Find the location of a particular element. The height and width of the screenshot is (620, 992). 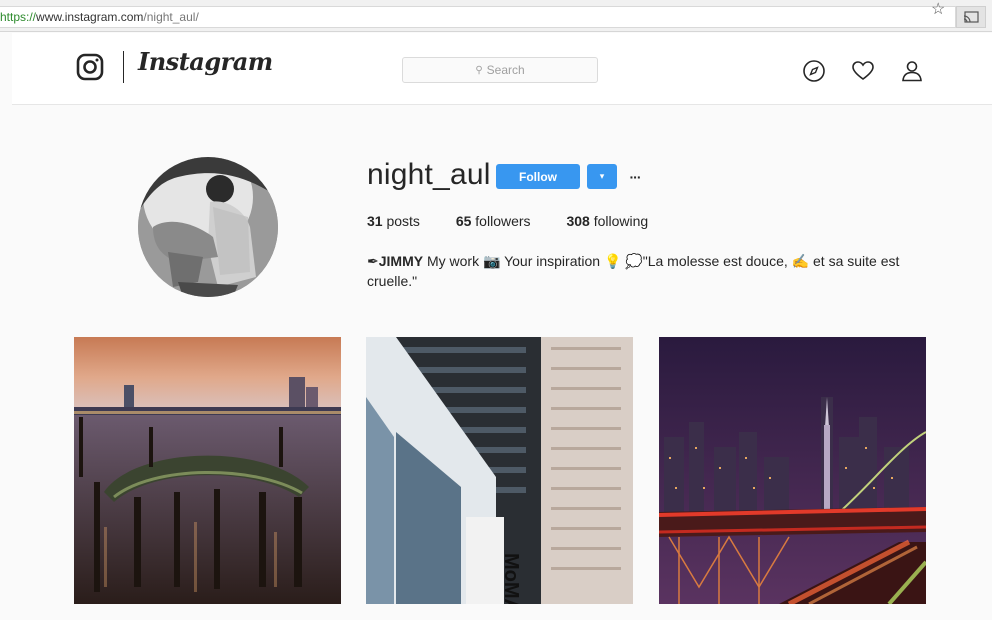

url-text: https://www.instagram.com/night_aul/ is located at coordinates (99, 17).